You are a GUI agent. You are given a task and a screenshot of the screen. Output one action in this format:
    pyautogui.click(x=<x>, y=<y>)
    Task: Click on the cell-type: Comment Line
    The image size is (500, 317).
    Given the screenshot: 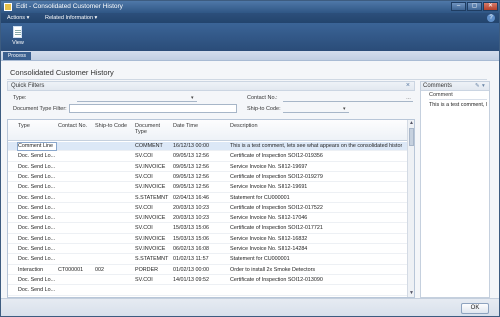 What is the action you would take?
    pyautogui.click(x=37, y=146)
    